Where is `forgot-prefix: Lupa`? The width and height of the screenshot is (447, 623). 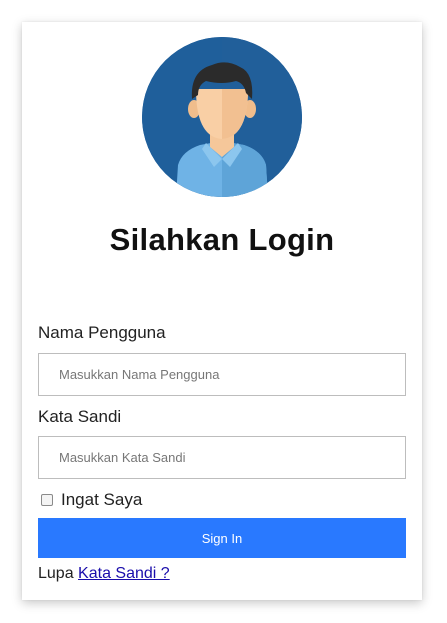
forgot-prefix: Lupa is located at coordinates (56, 573).